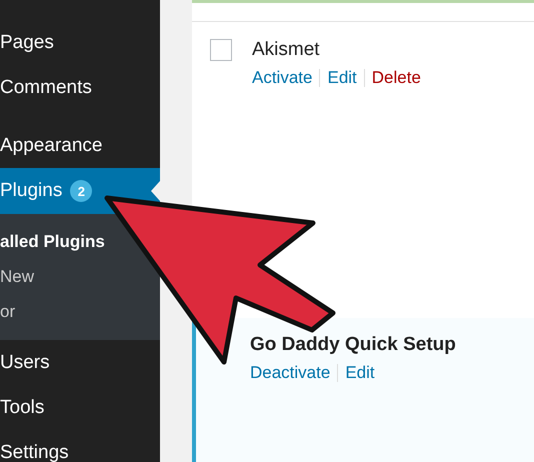 The height and width of the screenshot is (462, 534). Describe the element at coordinates (27, 43) in the screenshot. I see `menu-label: Pages` at that location.